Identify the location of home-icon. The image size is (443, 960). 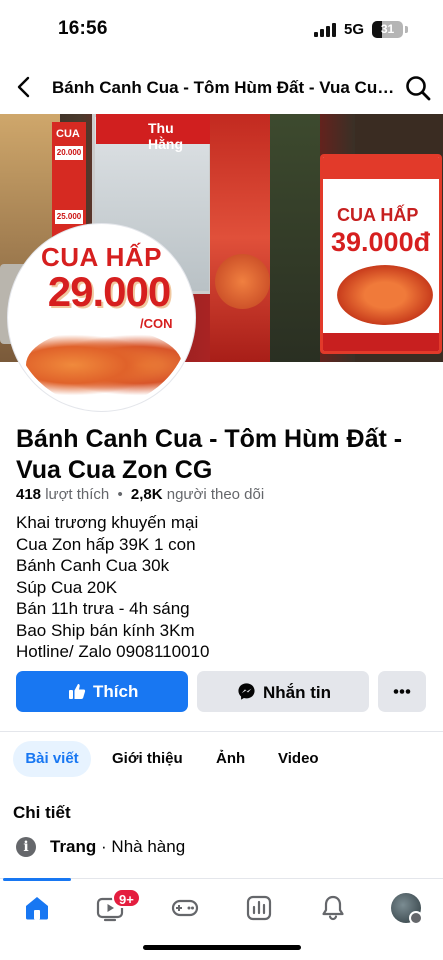
(37, 908).